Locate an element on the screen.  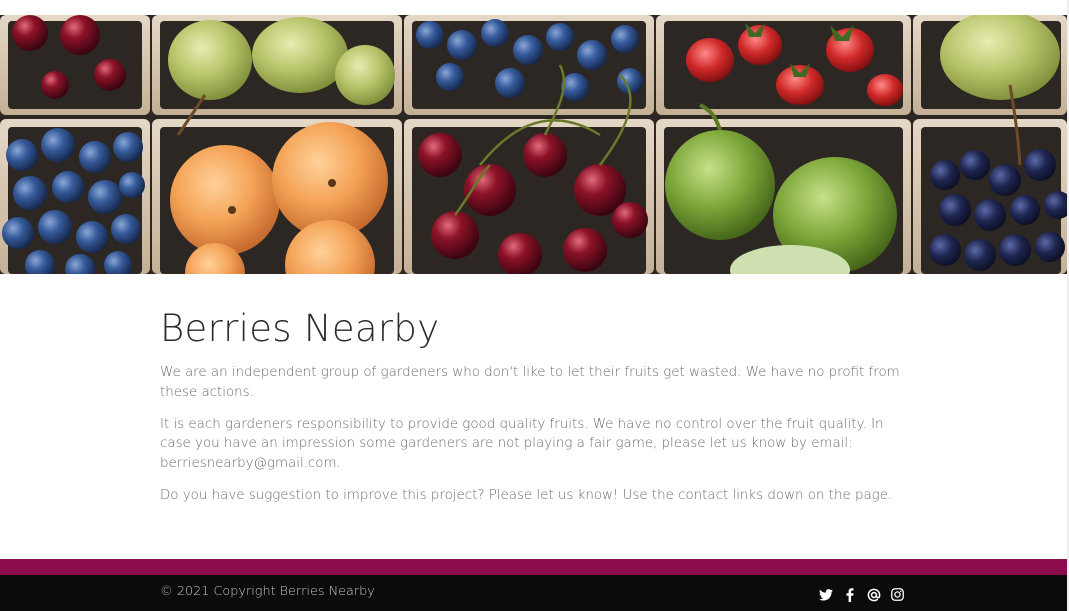
top-bar is located at coordinates (534, 7).